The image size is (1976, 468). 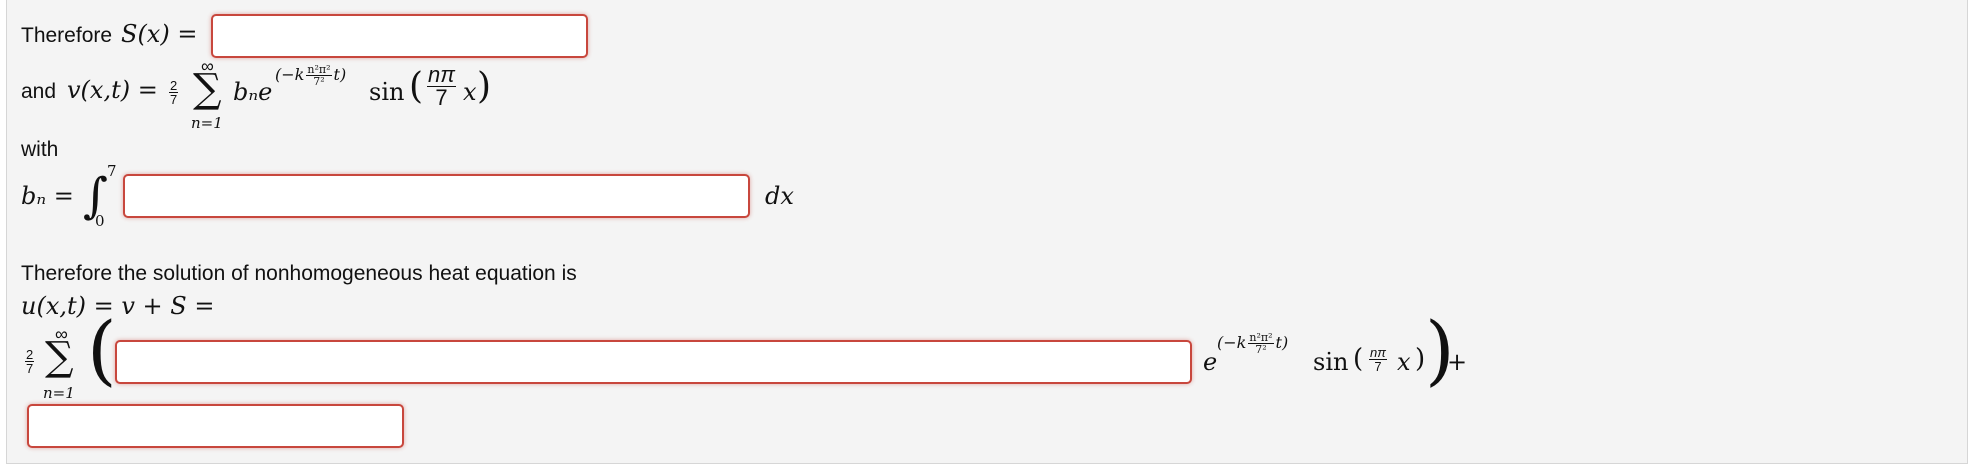 I want to click on v-term: bₙe, so click(x=253, y=92).